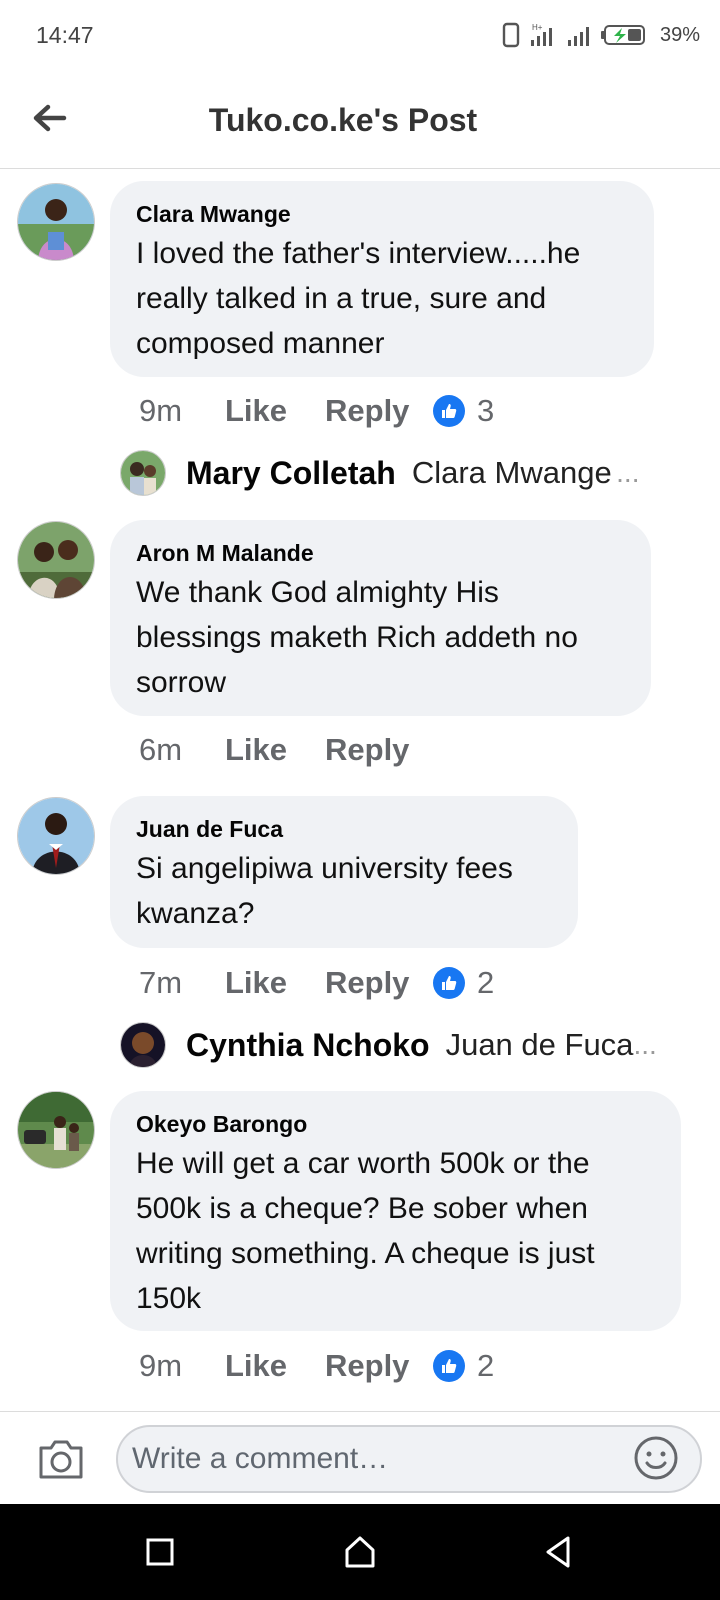 The width and height of the screenshot is (720, 1600). Describe the element at coordinates (65, 35) in the screenshot. I see `status-time: 14:47` at that location.